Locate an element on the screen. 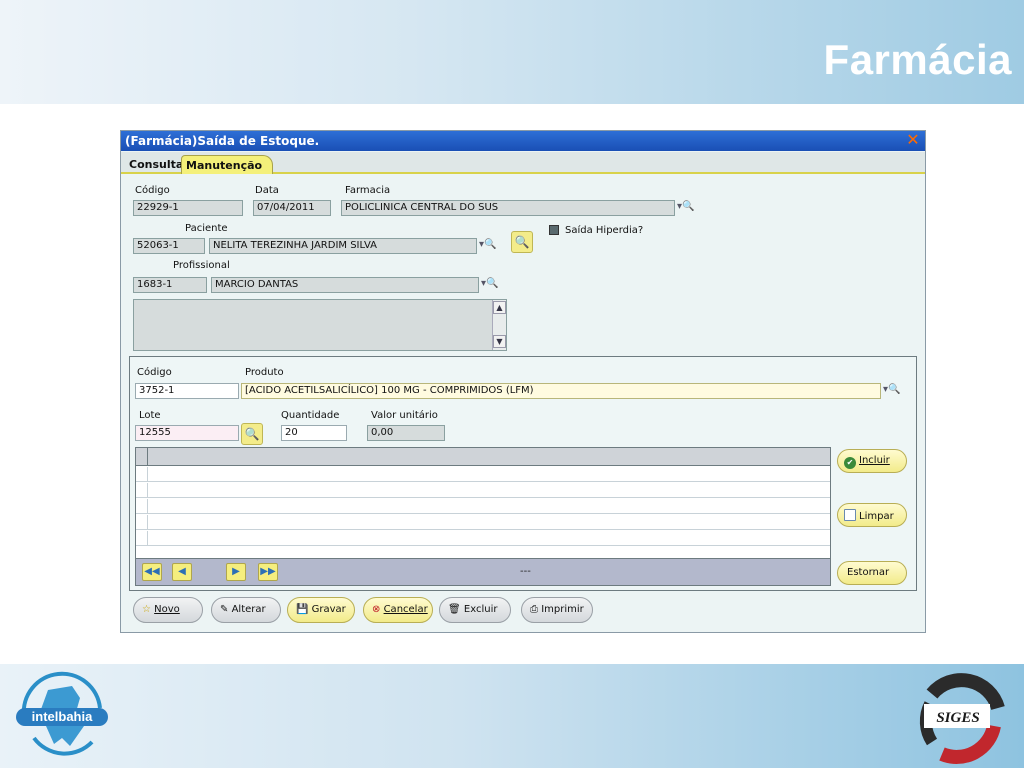  lote-field: 12555 is located at coordinates (187, 433).